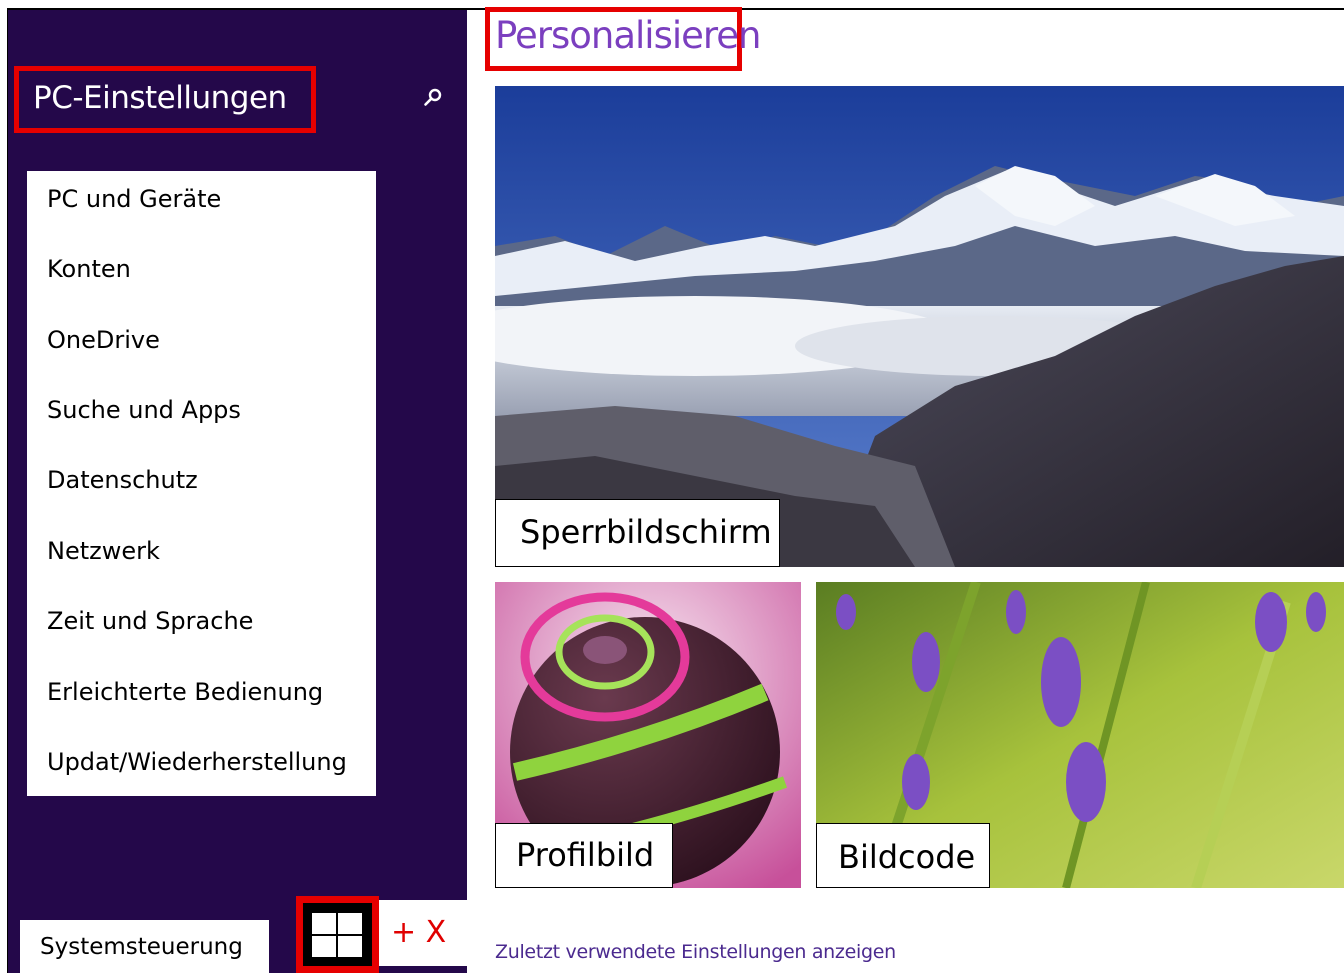 The image size is (1344, 973). What do you see at coordinates (122, 480) in the screenshot?
I see `nav-item-privacy: Datenschutz` at bounding box center [122, 480].